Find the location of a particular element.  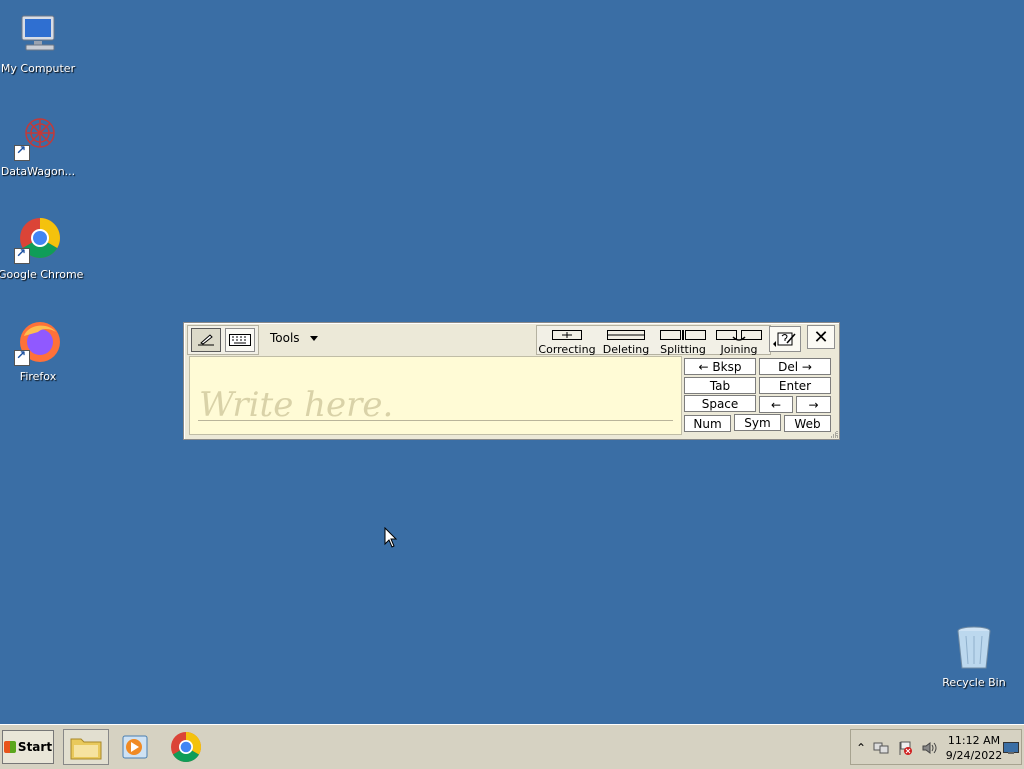

writing-pad-button is located at coordinates (206, 340).